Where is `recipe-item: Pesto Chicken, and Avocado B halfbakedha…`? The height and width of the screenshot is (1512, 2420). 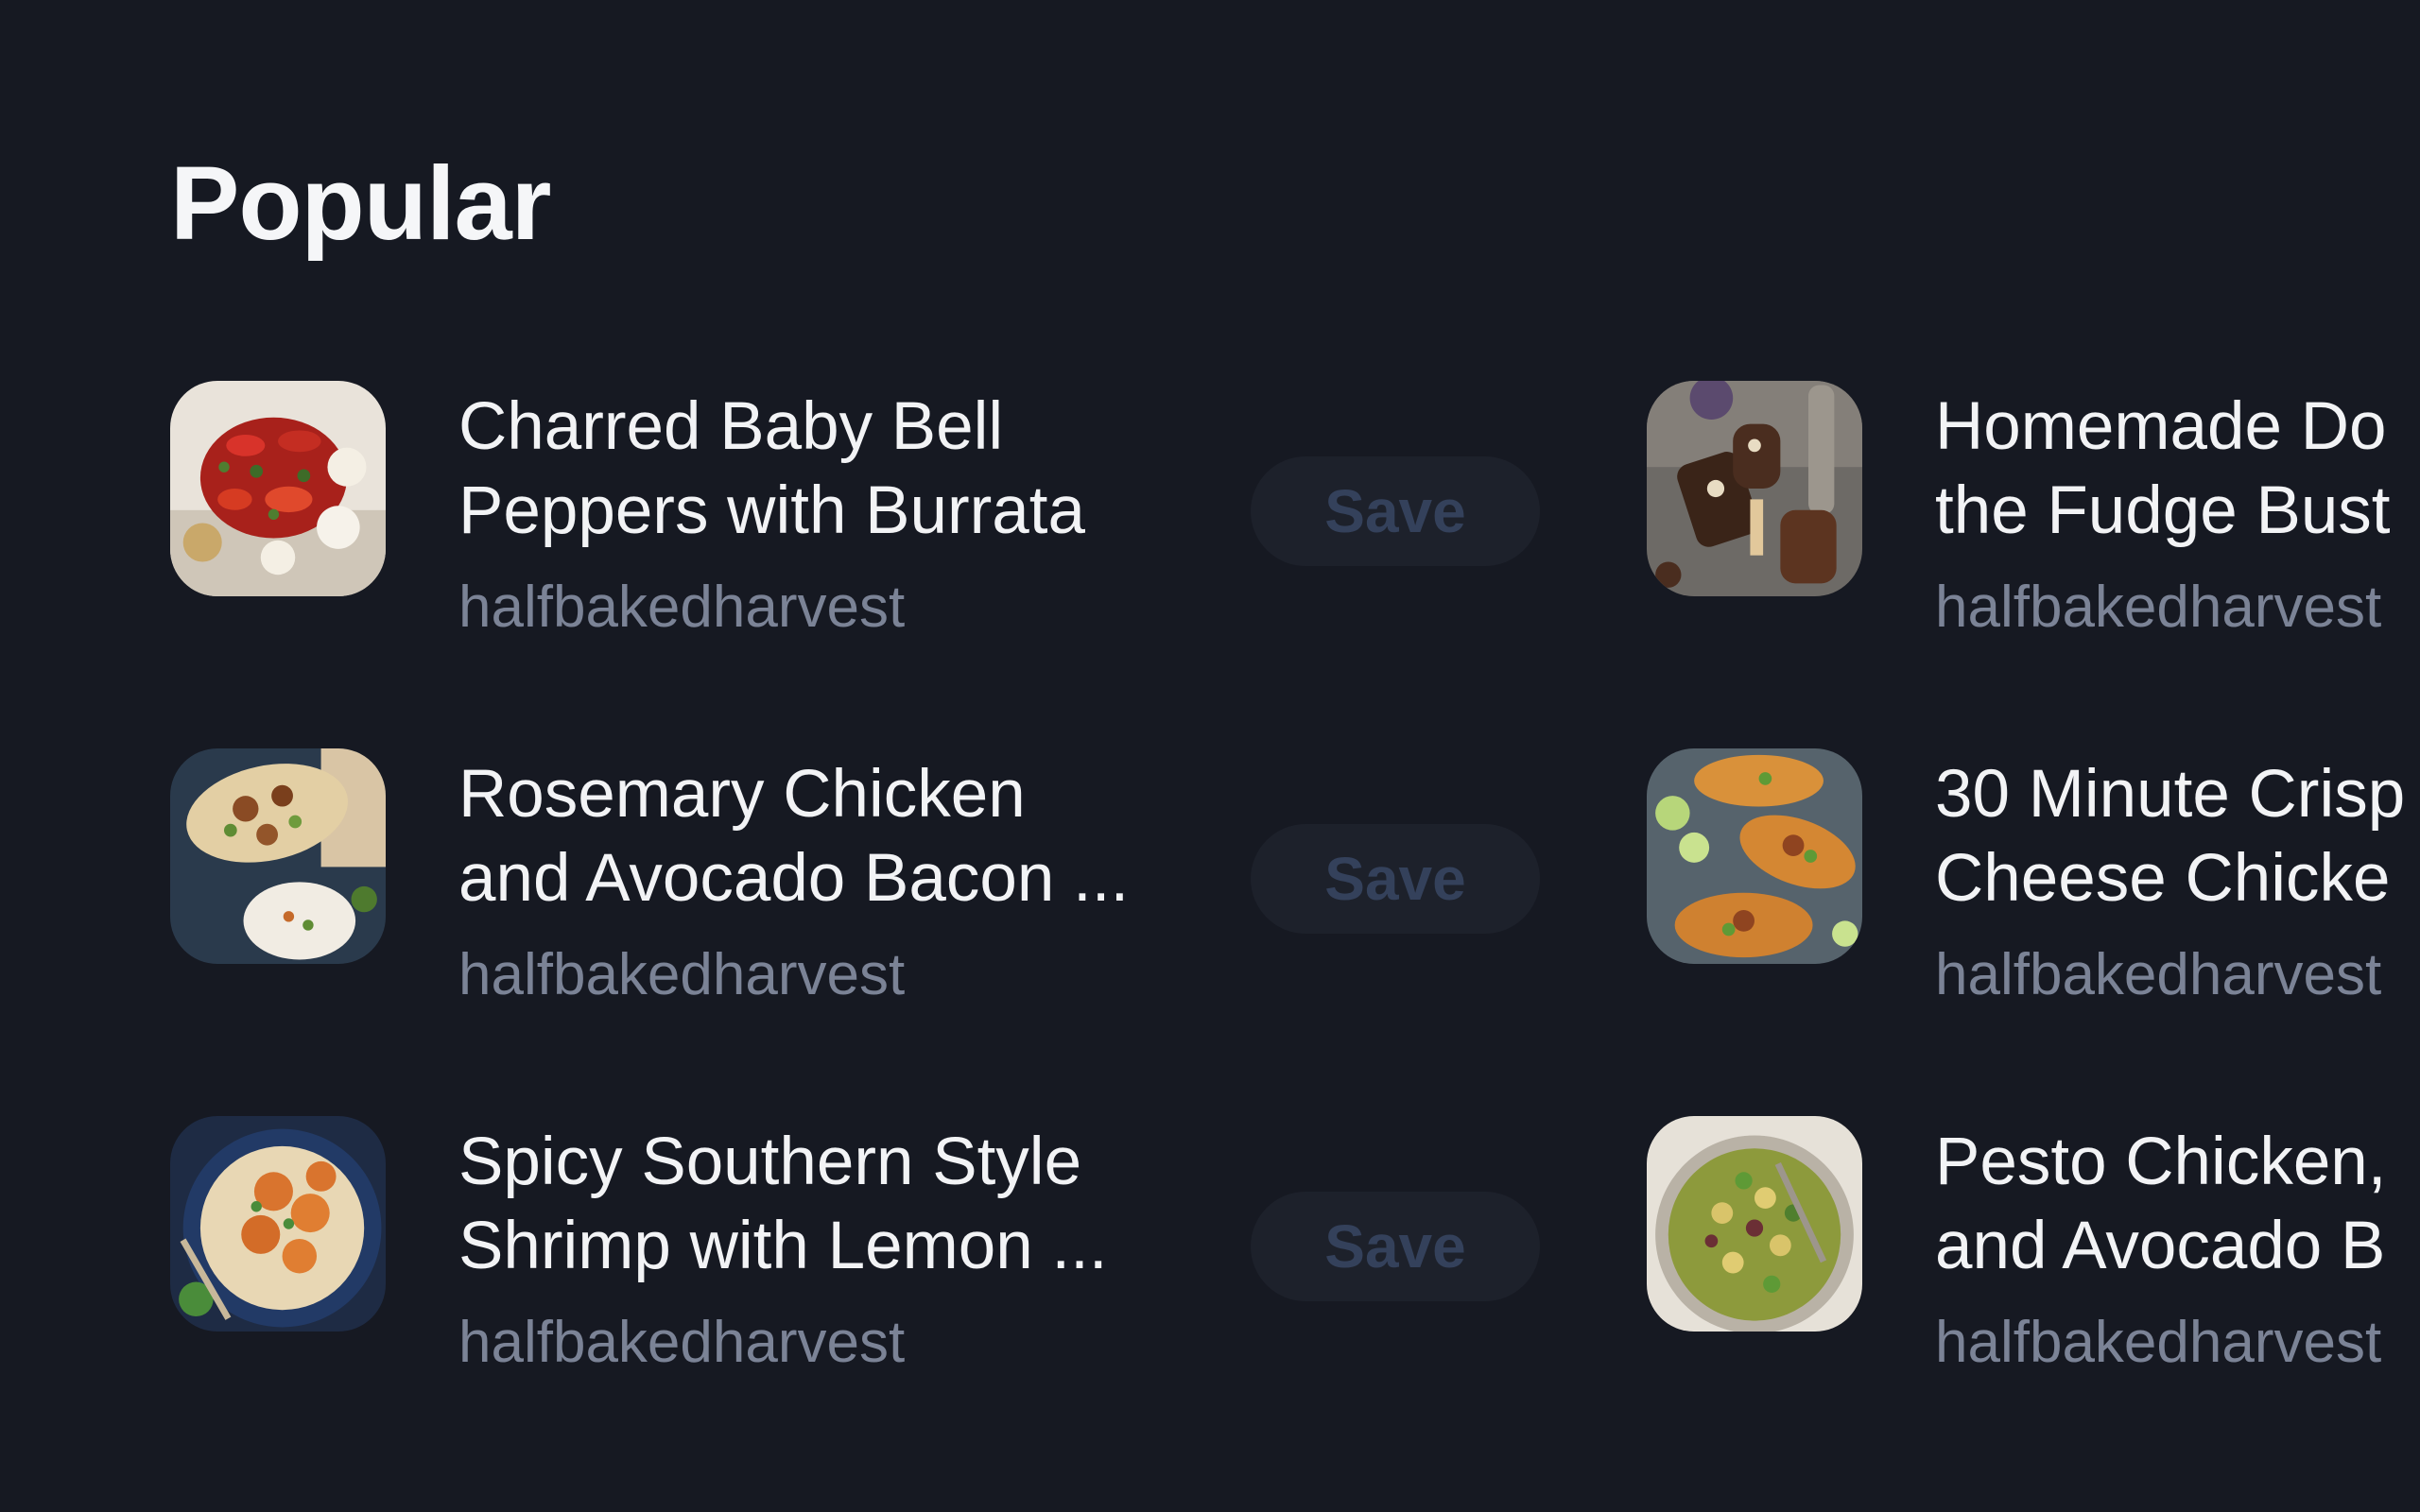 recipe-item: Pesto Chicken, and Avocado B halfbakedha… is located at coordinates (2033, 1245).